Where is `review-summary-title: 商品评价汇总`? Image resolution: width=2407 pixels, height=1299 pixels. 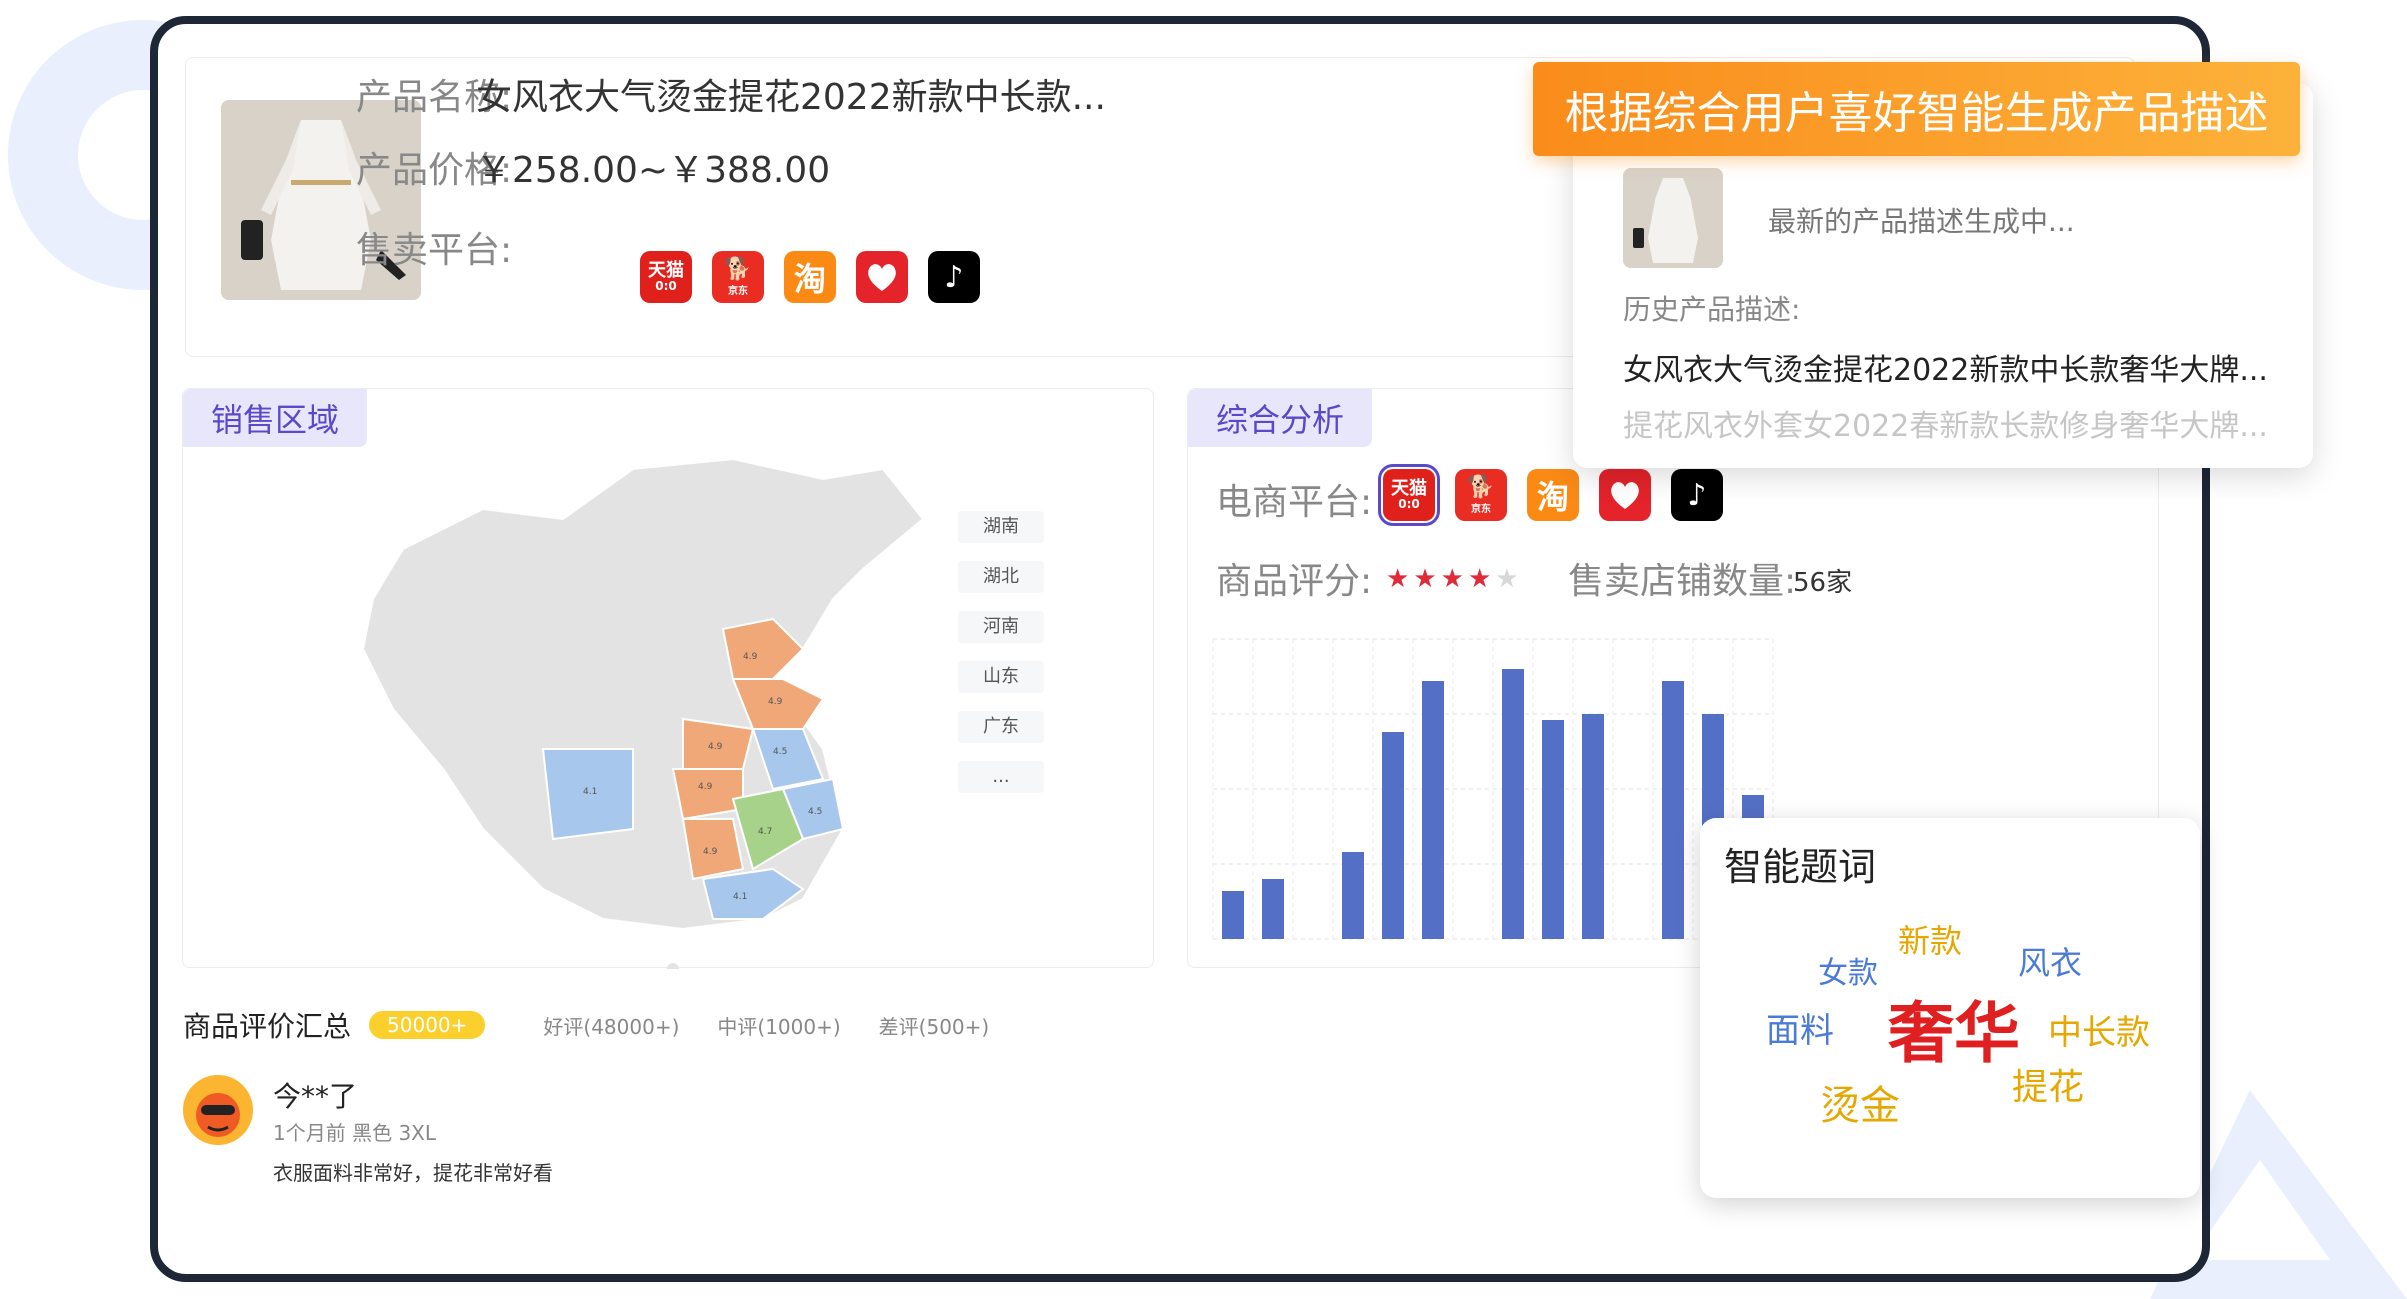 review-summary-title: 商品评价汇总 is located at coordinates (267, 1026).